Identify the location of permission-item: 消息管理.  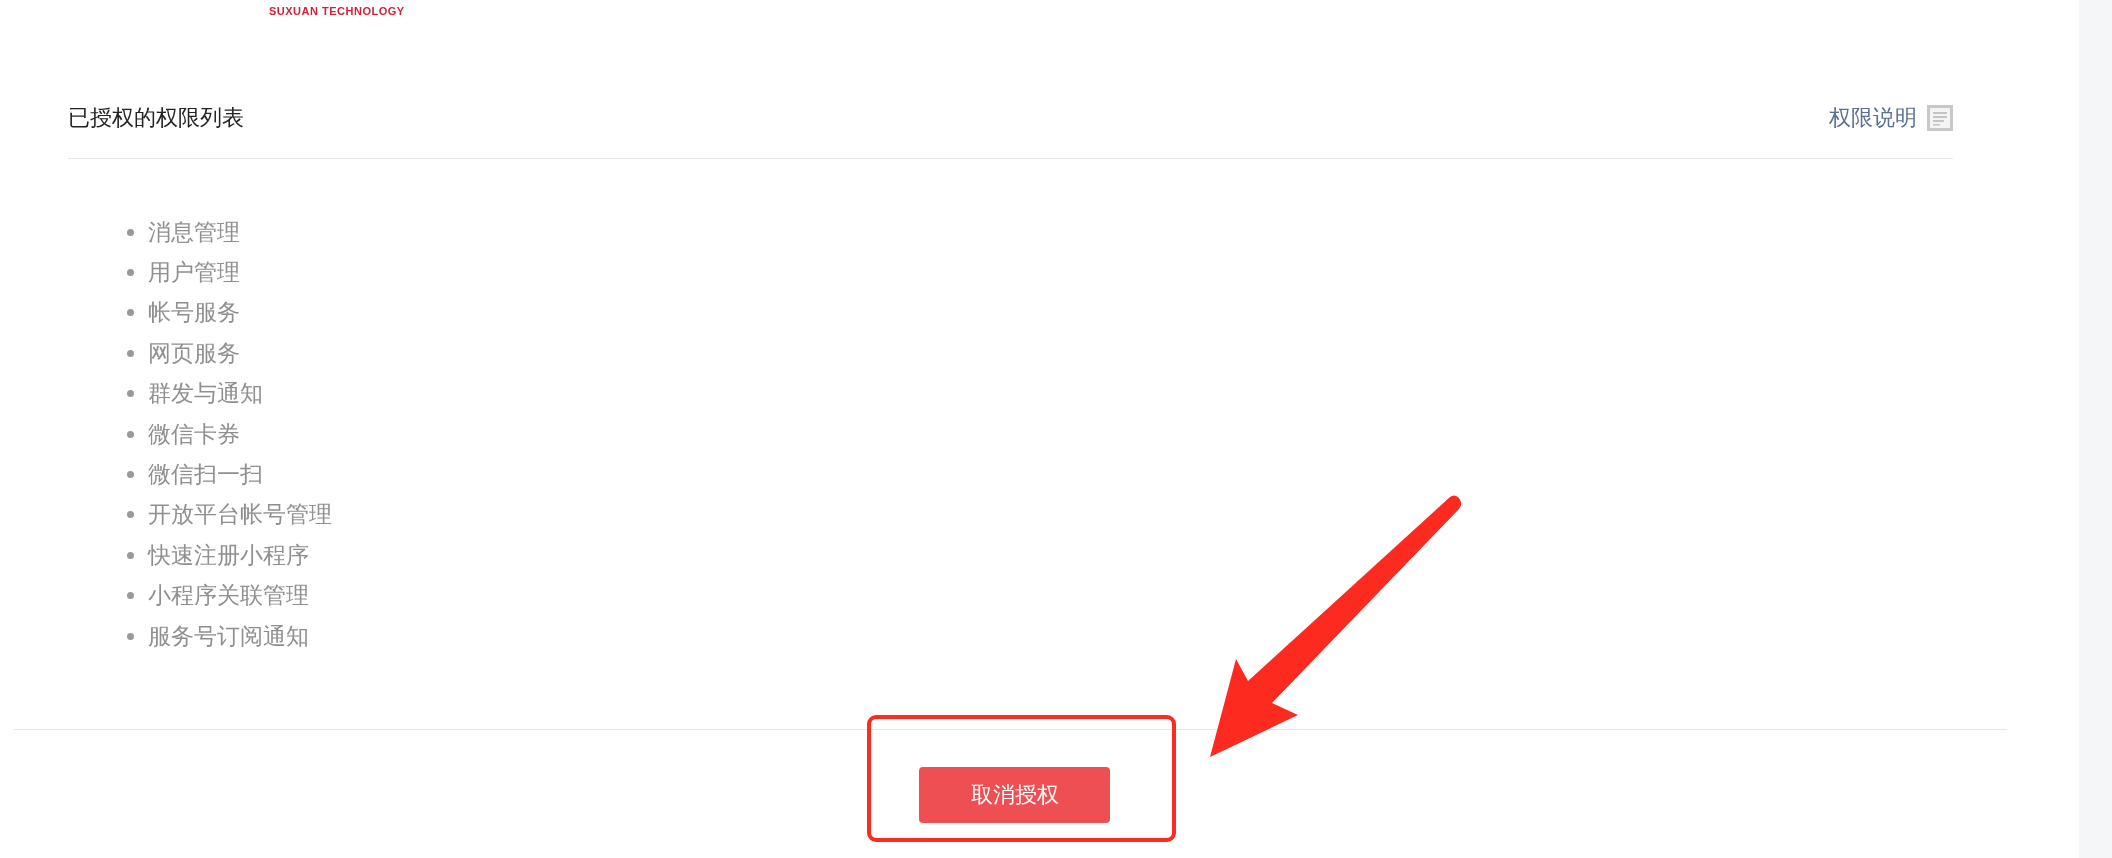
(194, 232).